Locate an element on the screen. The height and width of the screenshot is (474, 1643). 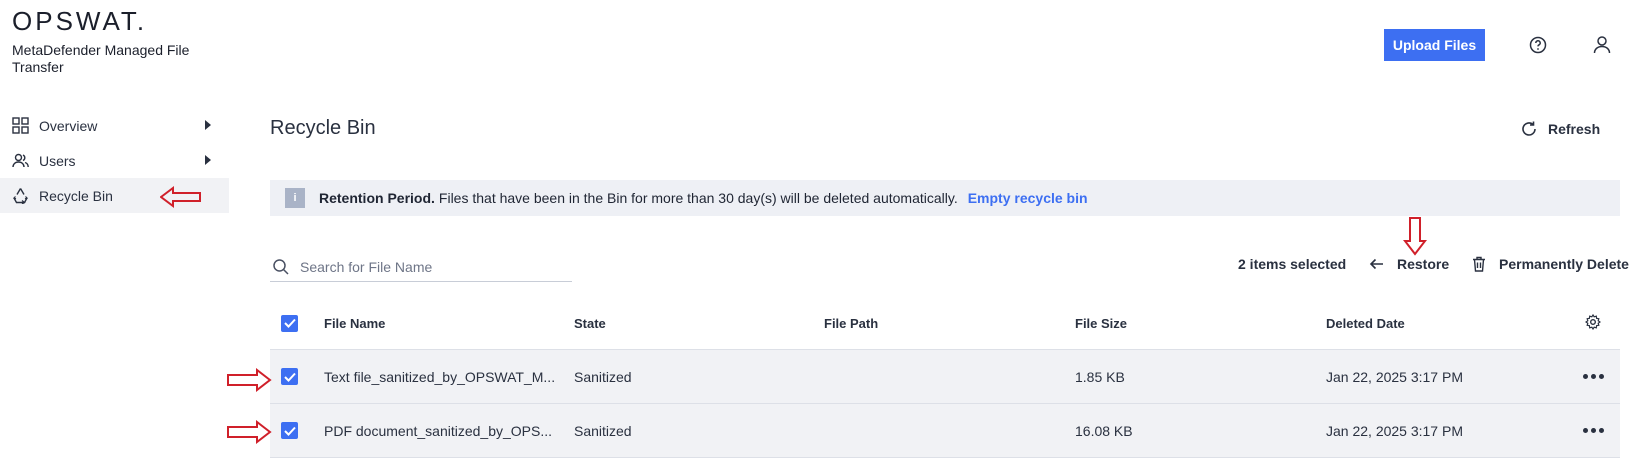
column-state: State is located at coordinates (699, 323).